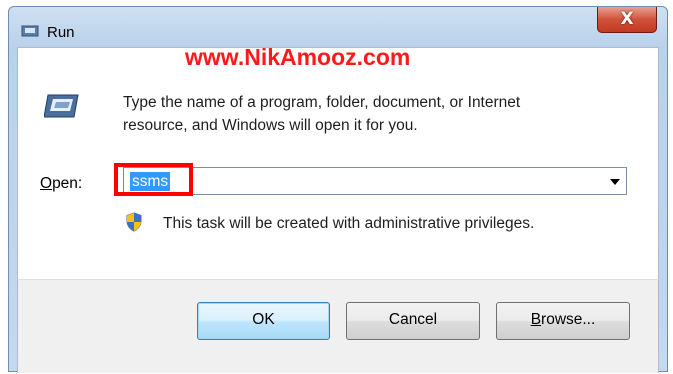 The image size is (673, 374). What do you see at coordinates (298, 57) in the screenshot?
I see `watermark-text: www.NikAmooz.com` at bounding box center [298, 57].